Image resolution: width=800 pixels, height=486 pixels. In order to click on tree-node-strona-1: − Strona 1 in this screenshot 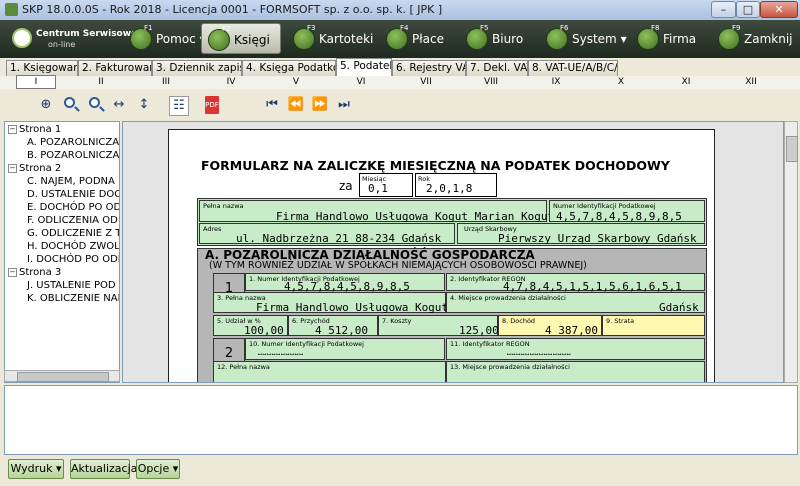, I will do `click(34, 129)`.